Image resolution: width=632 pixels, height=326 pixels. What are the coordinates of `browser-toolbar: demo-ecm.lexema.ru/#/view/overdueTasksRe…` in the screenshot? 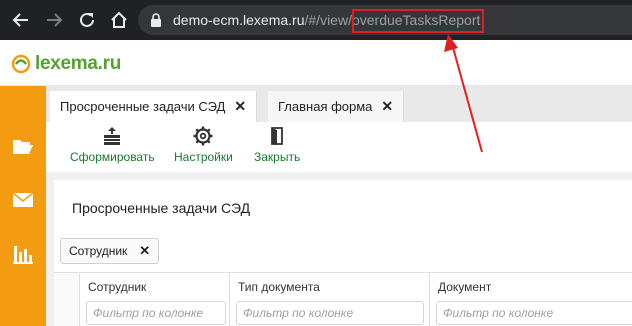 It's located at (316, 20).